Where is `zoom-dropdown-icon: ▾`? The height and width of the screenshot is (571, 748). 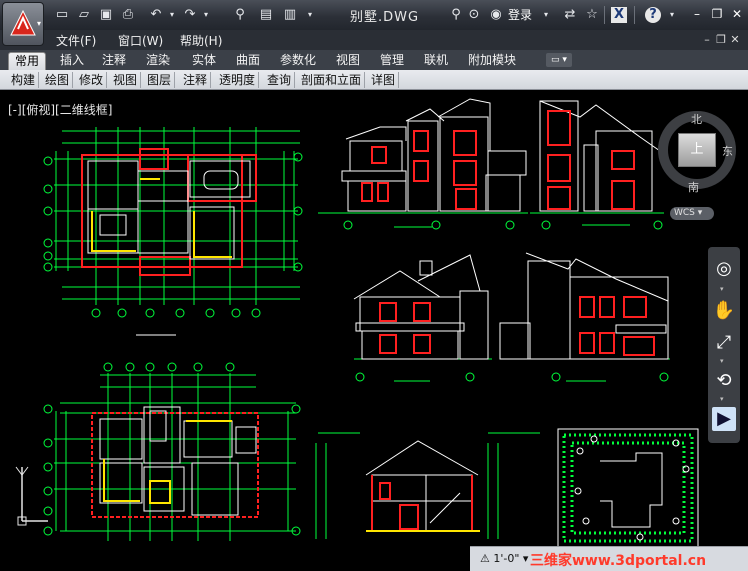
zoom-dropdown-icon: ▾ is located at coordinates (722, 361).